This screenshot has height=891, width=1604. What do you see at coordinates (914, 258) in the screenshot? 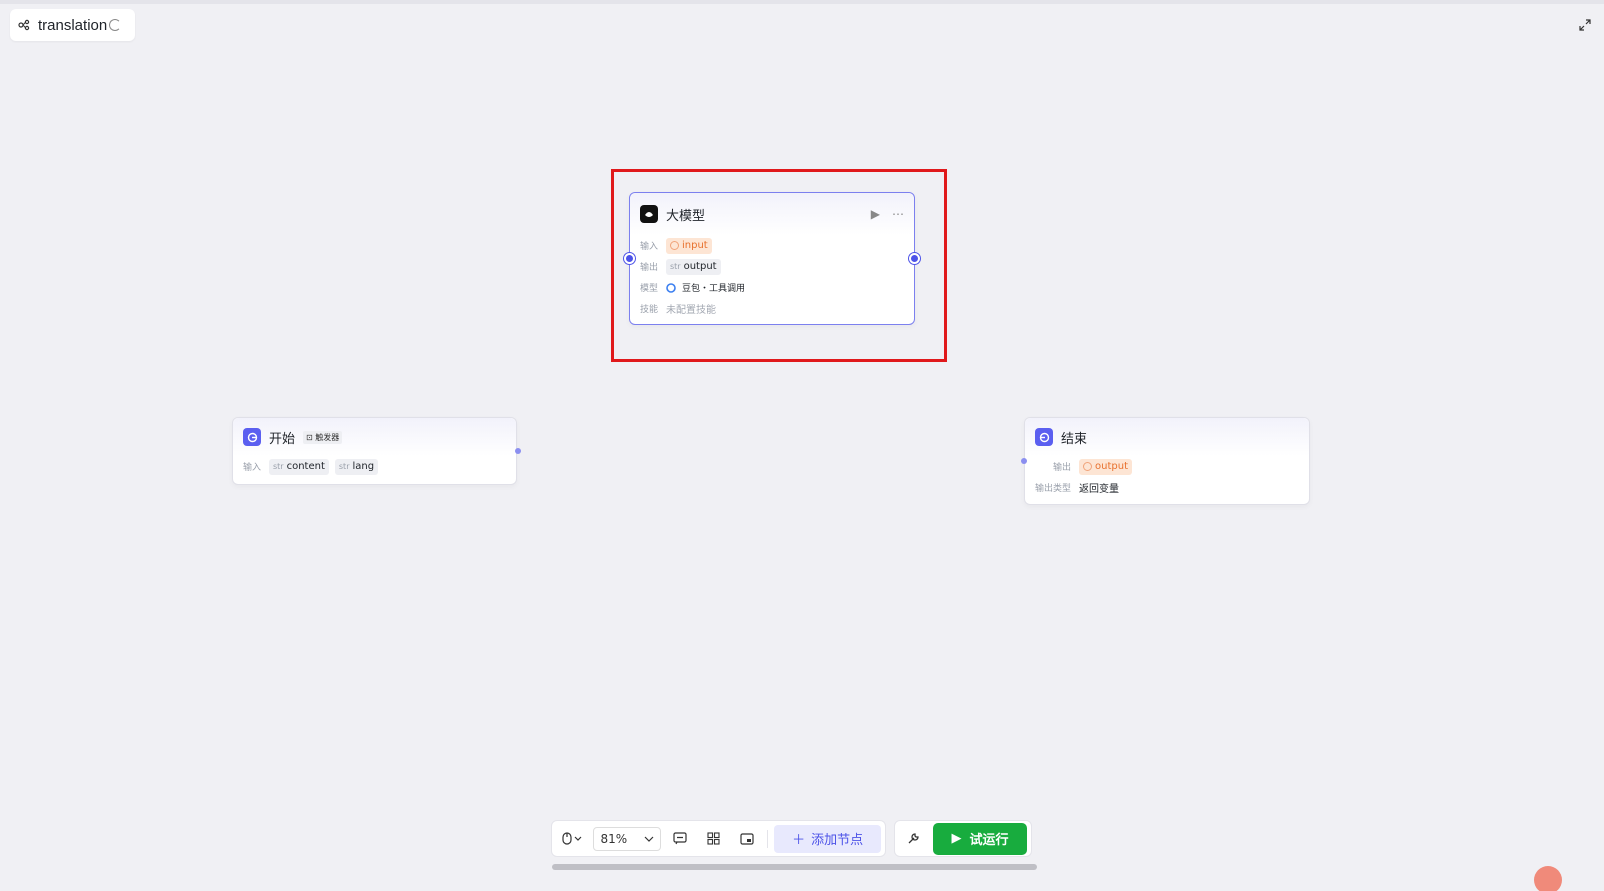
I see `llm-output-port` at bounding box center [914, 258].